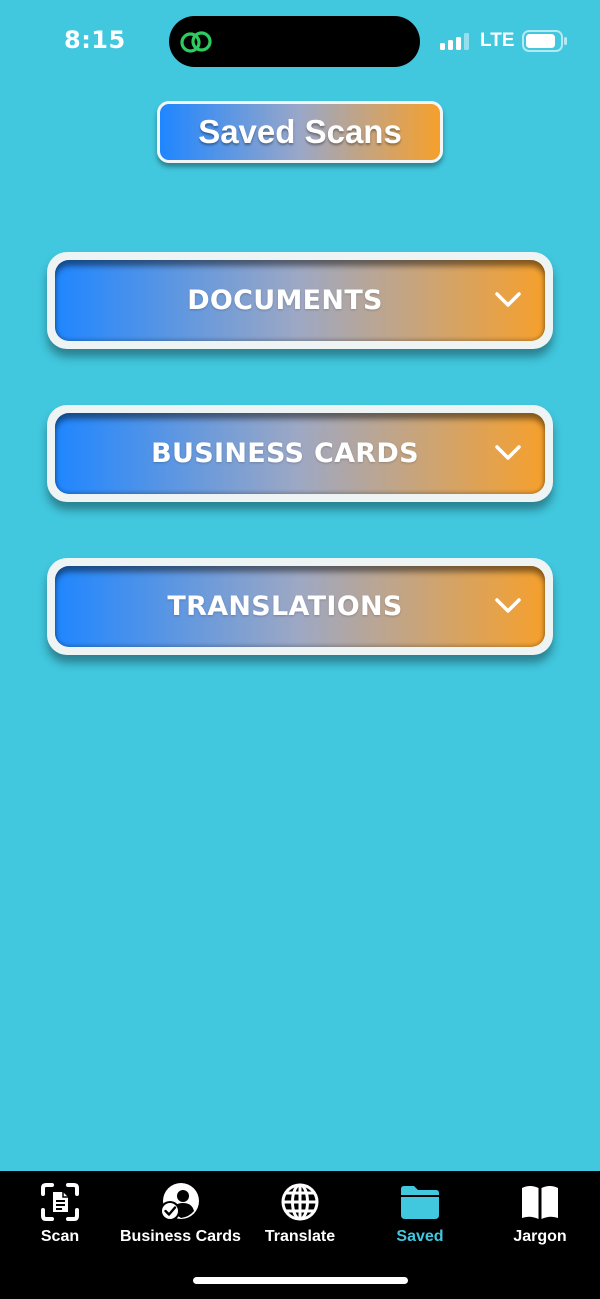 The image size is (600, 1299). What do you see at coordinates (420, 1202) in the screenshot?
I see `folder-icon` at bounding box center [420, 1202].